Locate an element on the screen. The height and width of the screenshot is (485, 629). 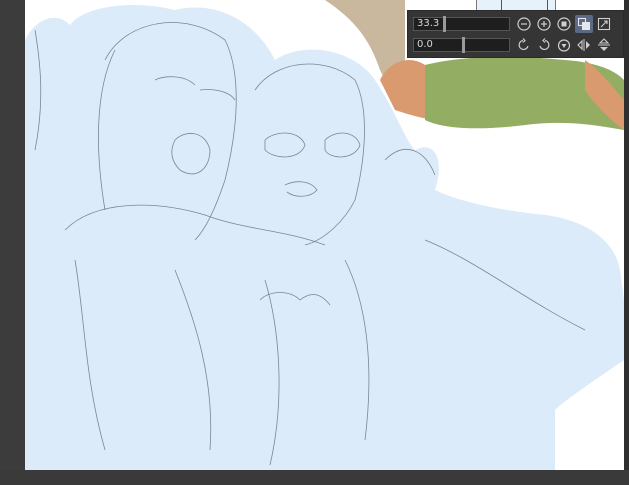
fit-button is located at coordinates (564, 24).